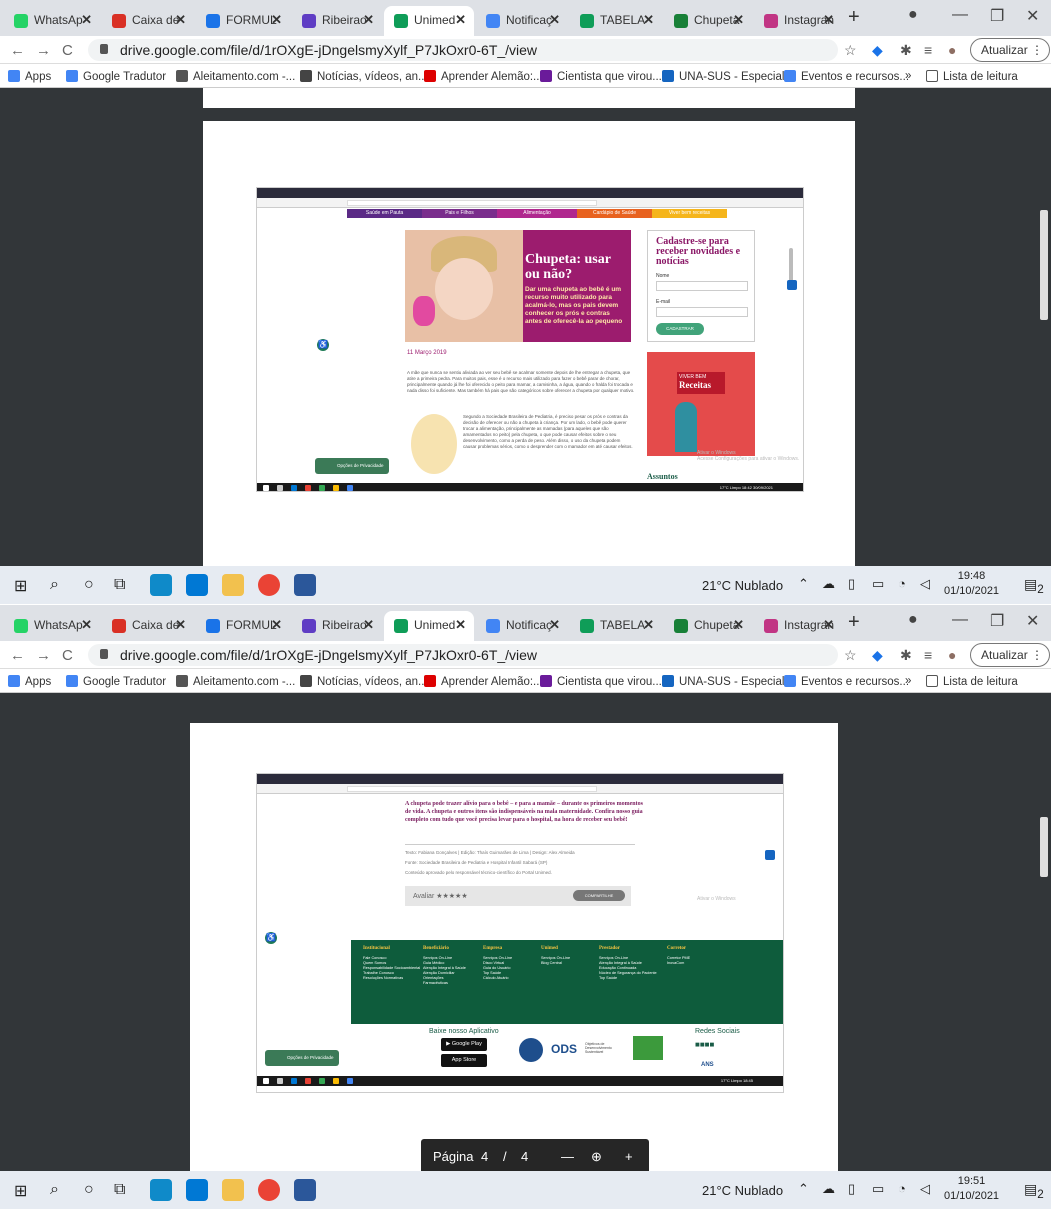  Describe the element at coordinates (599, 895) in the screenshot. I see `share-button: COMPARTILHE` at that location.